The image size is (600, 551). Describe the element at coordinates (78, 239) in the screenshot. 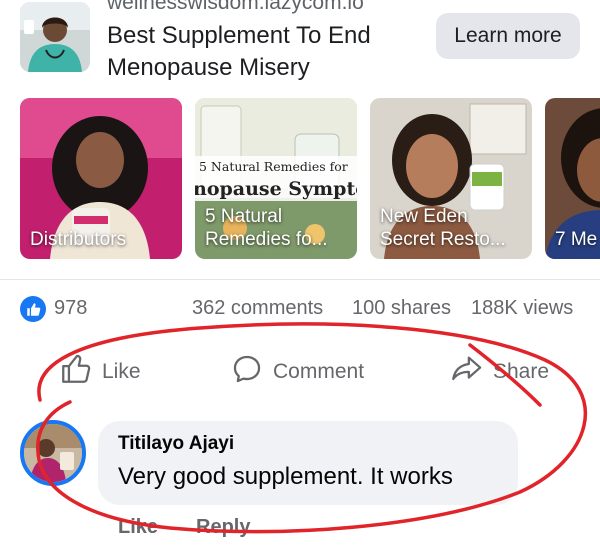

I see `carousel-card-label: Distributors` at that location.